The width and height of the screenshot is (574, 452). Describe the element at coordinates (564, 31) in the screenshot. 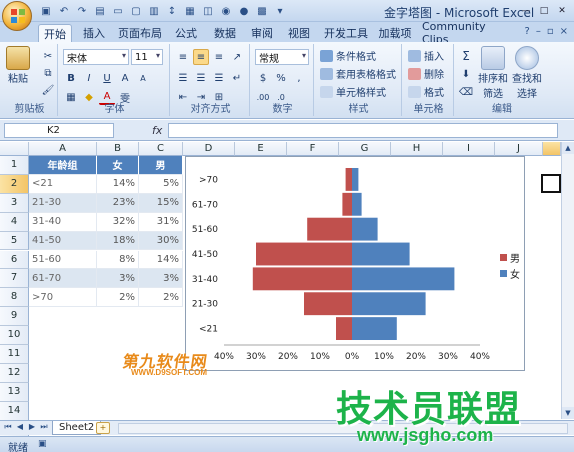

I see `ribbon-close-icon: ×` at that location.